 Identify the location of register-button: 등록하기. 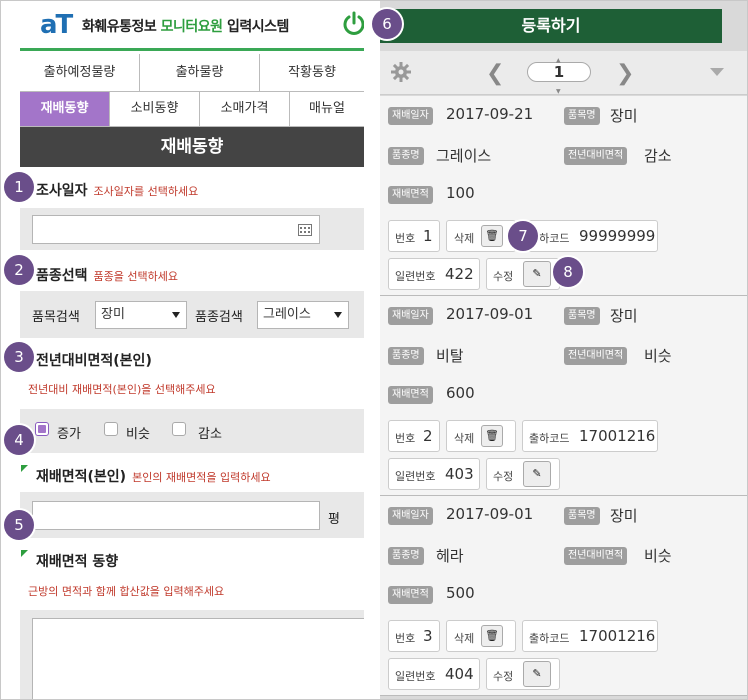
(551, 26).